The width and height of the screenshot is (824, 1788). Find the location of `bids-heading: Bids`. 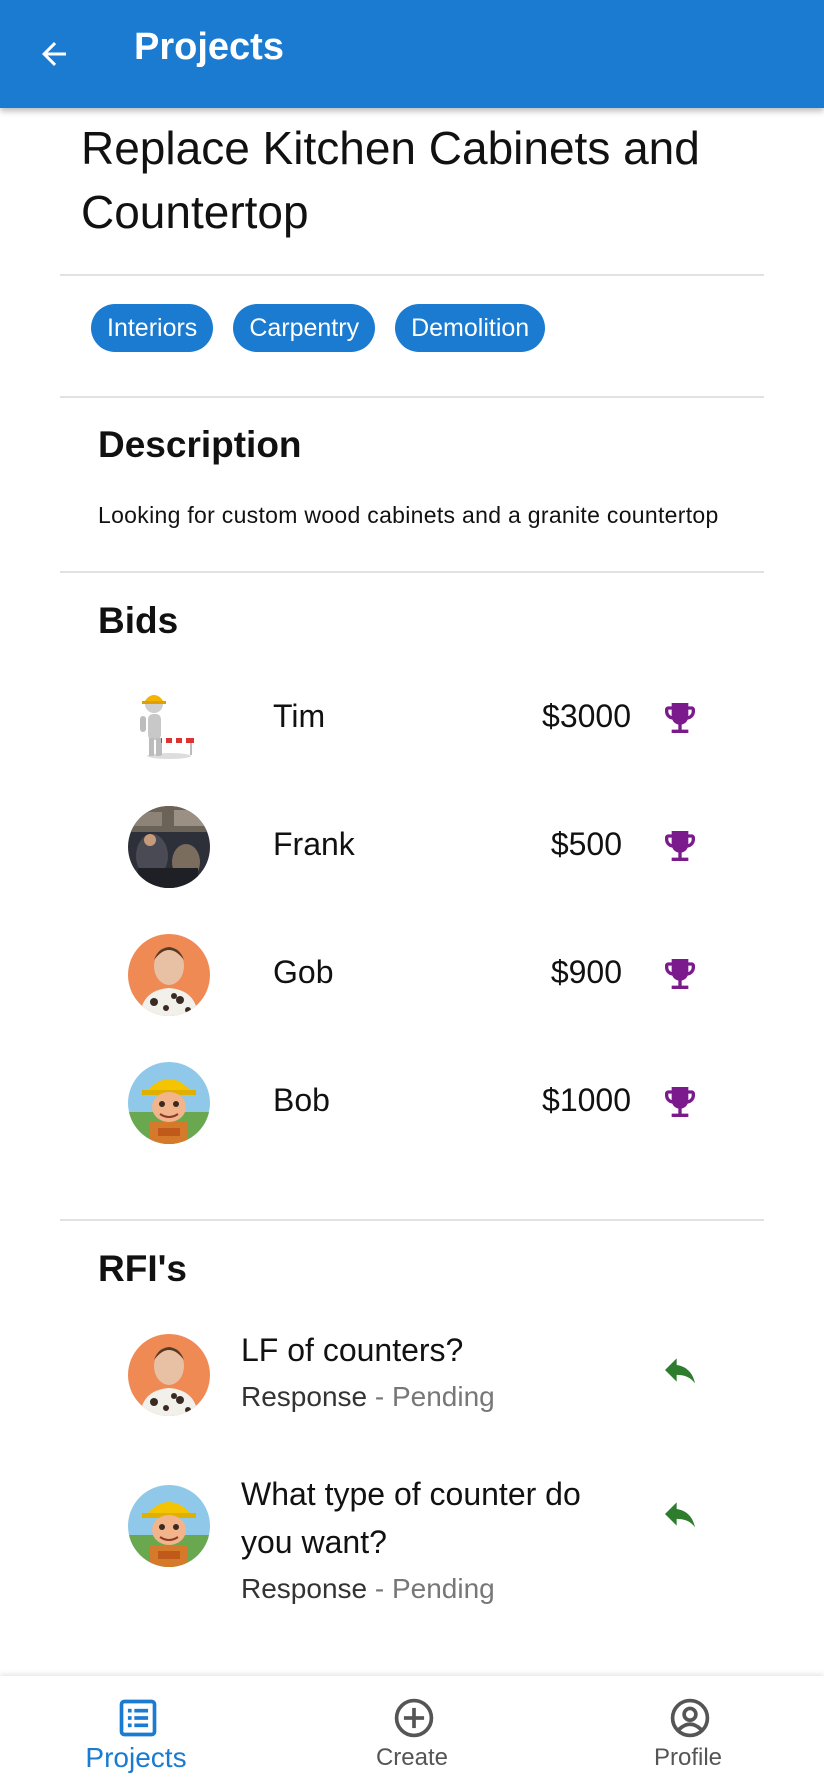

bids-heading: Bids is located at coordinates (138, 620).